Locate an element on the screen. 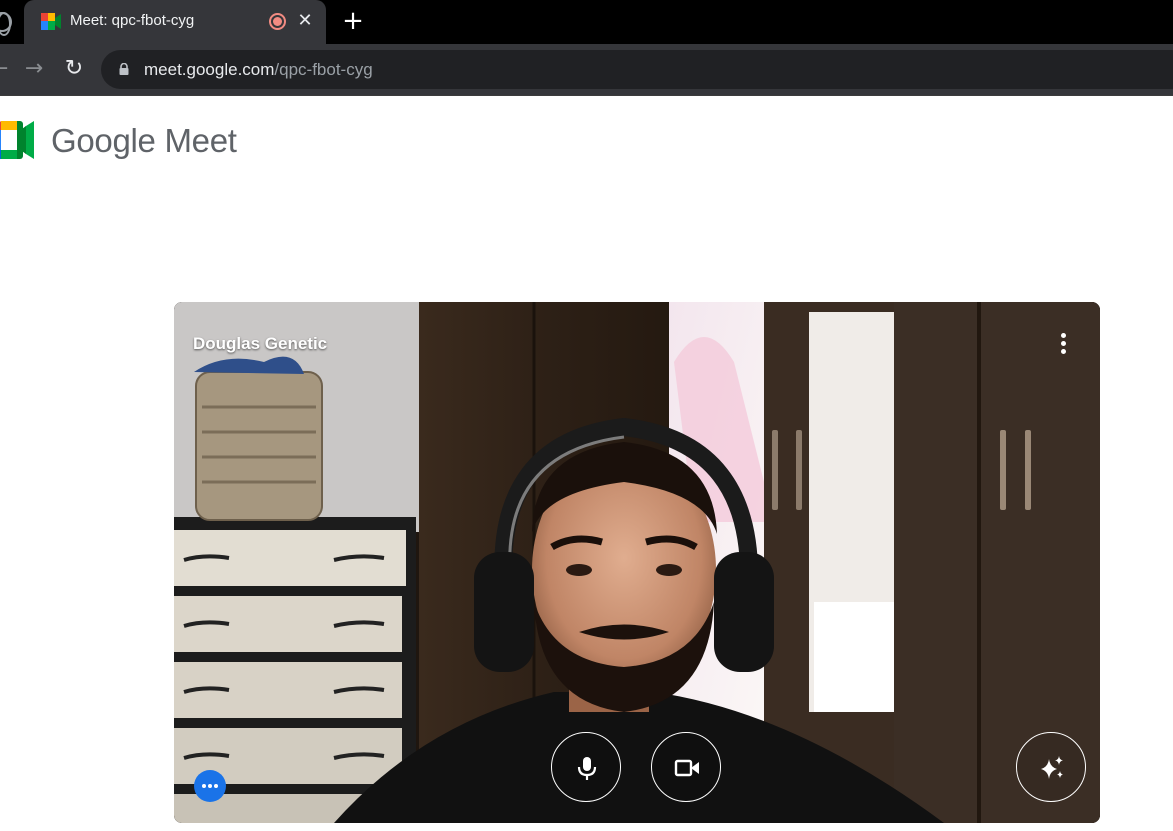 The image size is (1173, 831). browser-tab-active: Meet: qpc-fbot-cyg ✕ is located at coordinates (175, 22).